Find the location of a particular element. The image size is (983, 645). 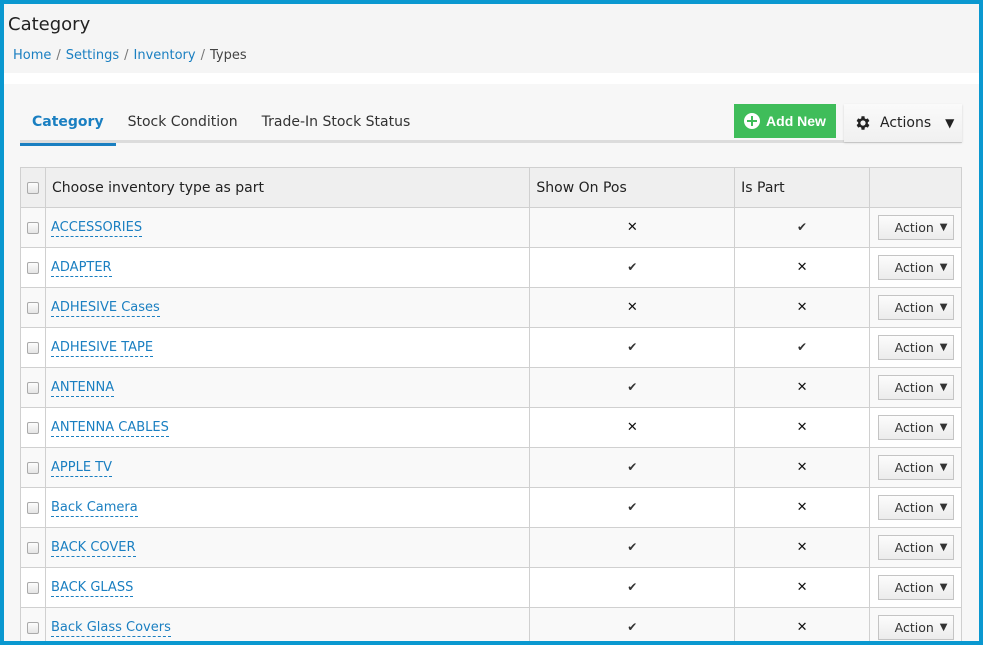

table-row: ANTENNA ✔ ✕ Action ▼ is located at coordinates (491, 387).